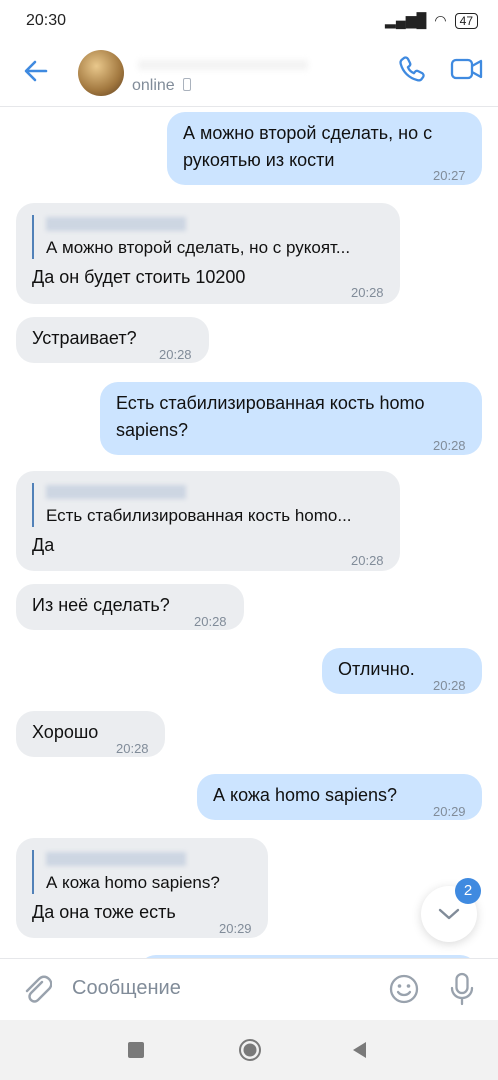  I want to click on recent-apps-icon, so click(136, 1050).